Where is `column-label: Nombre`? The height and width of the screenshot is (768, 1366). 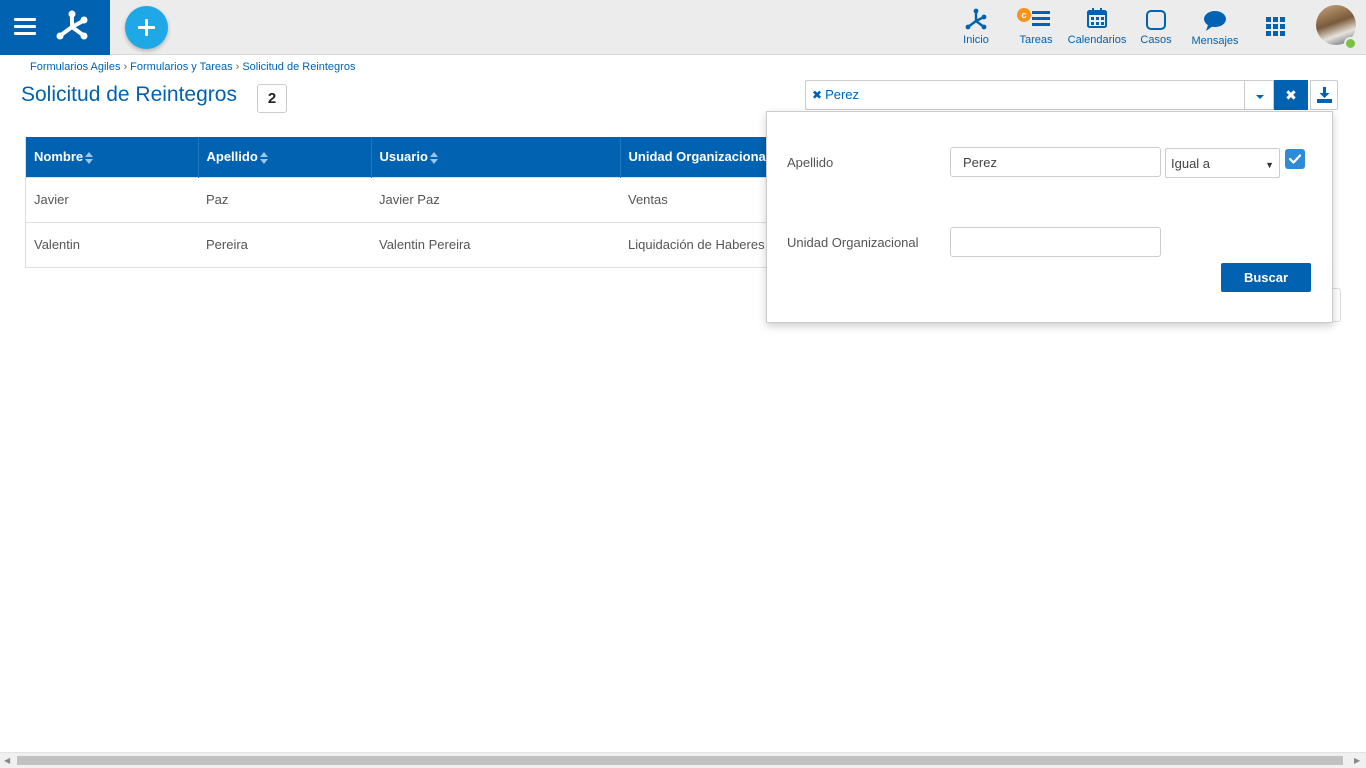 column-label: Nombre is located at coordinates (59, 157).